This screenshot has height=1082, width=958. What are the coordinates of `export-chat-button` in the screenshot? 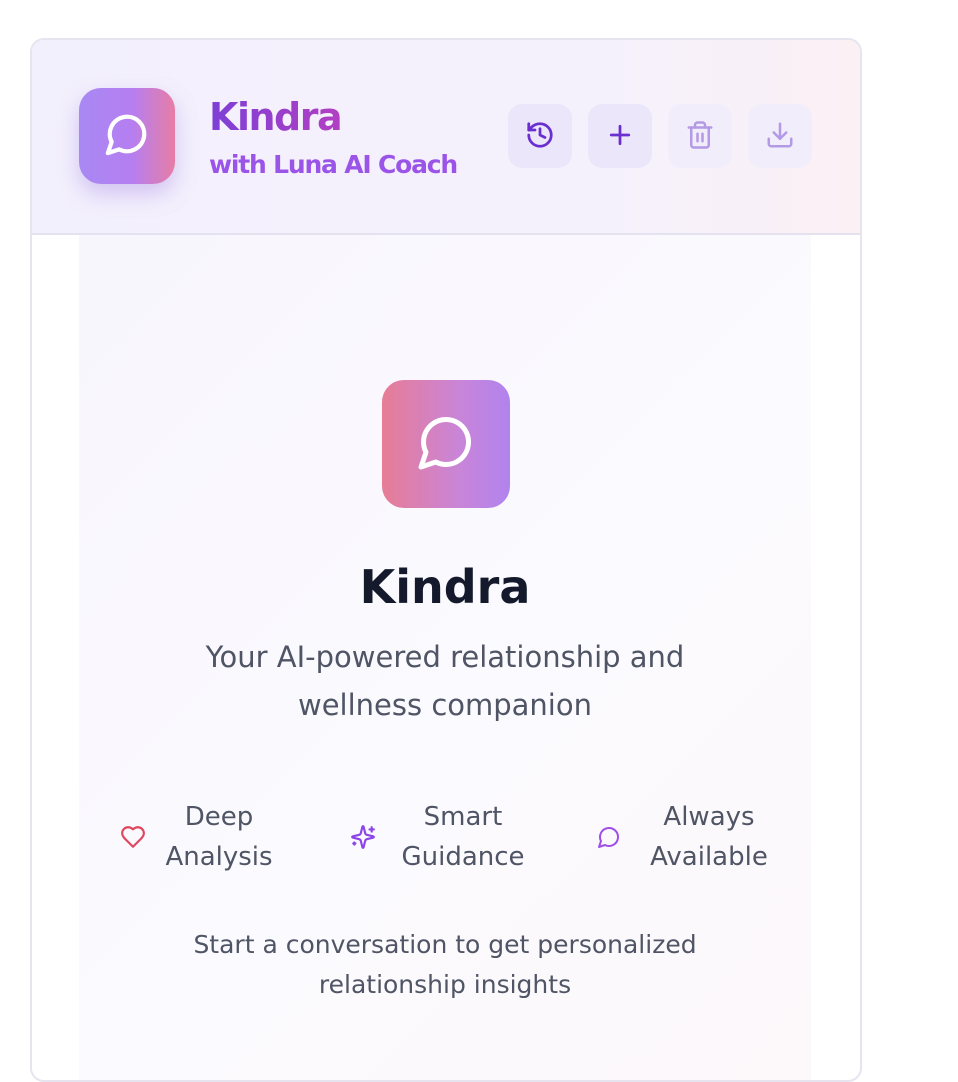 It's located at (780, 136).